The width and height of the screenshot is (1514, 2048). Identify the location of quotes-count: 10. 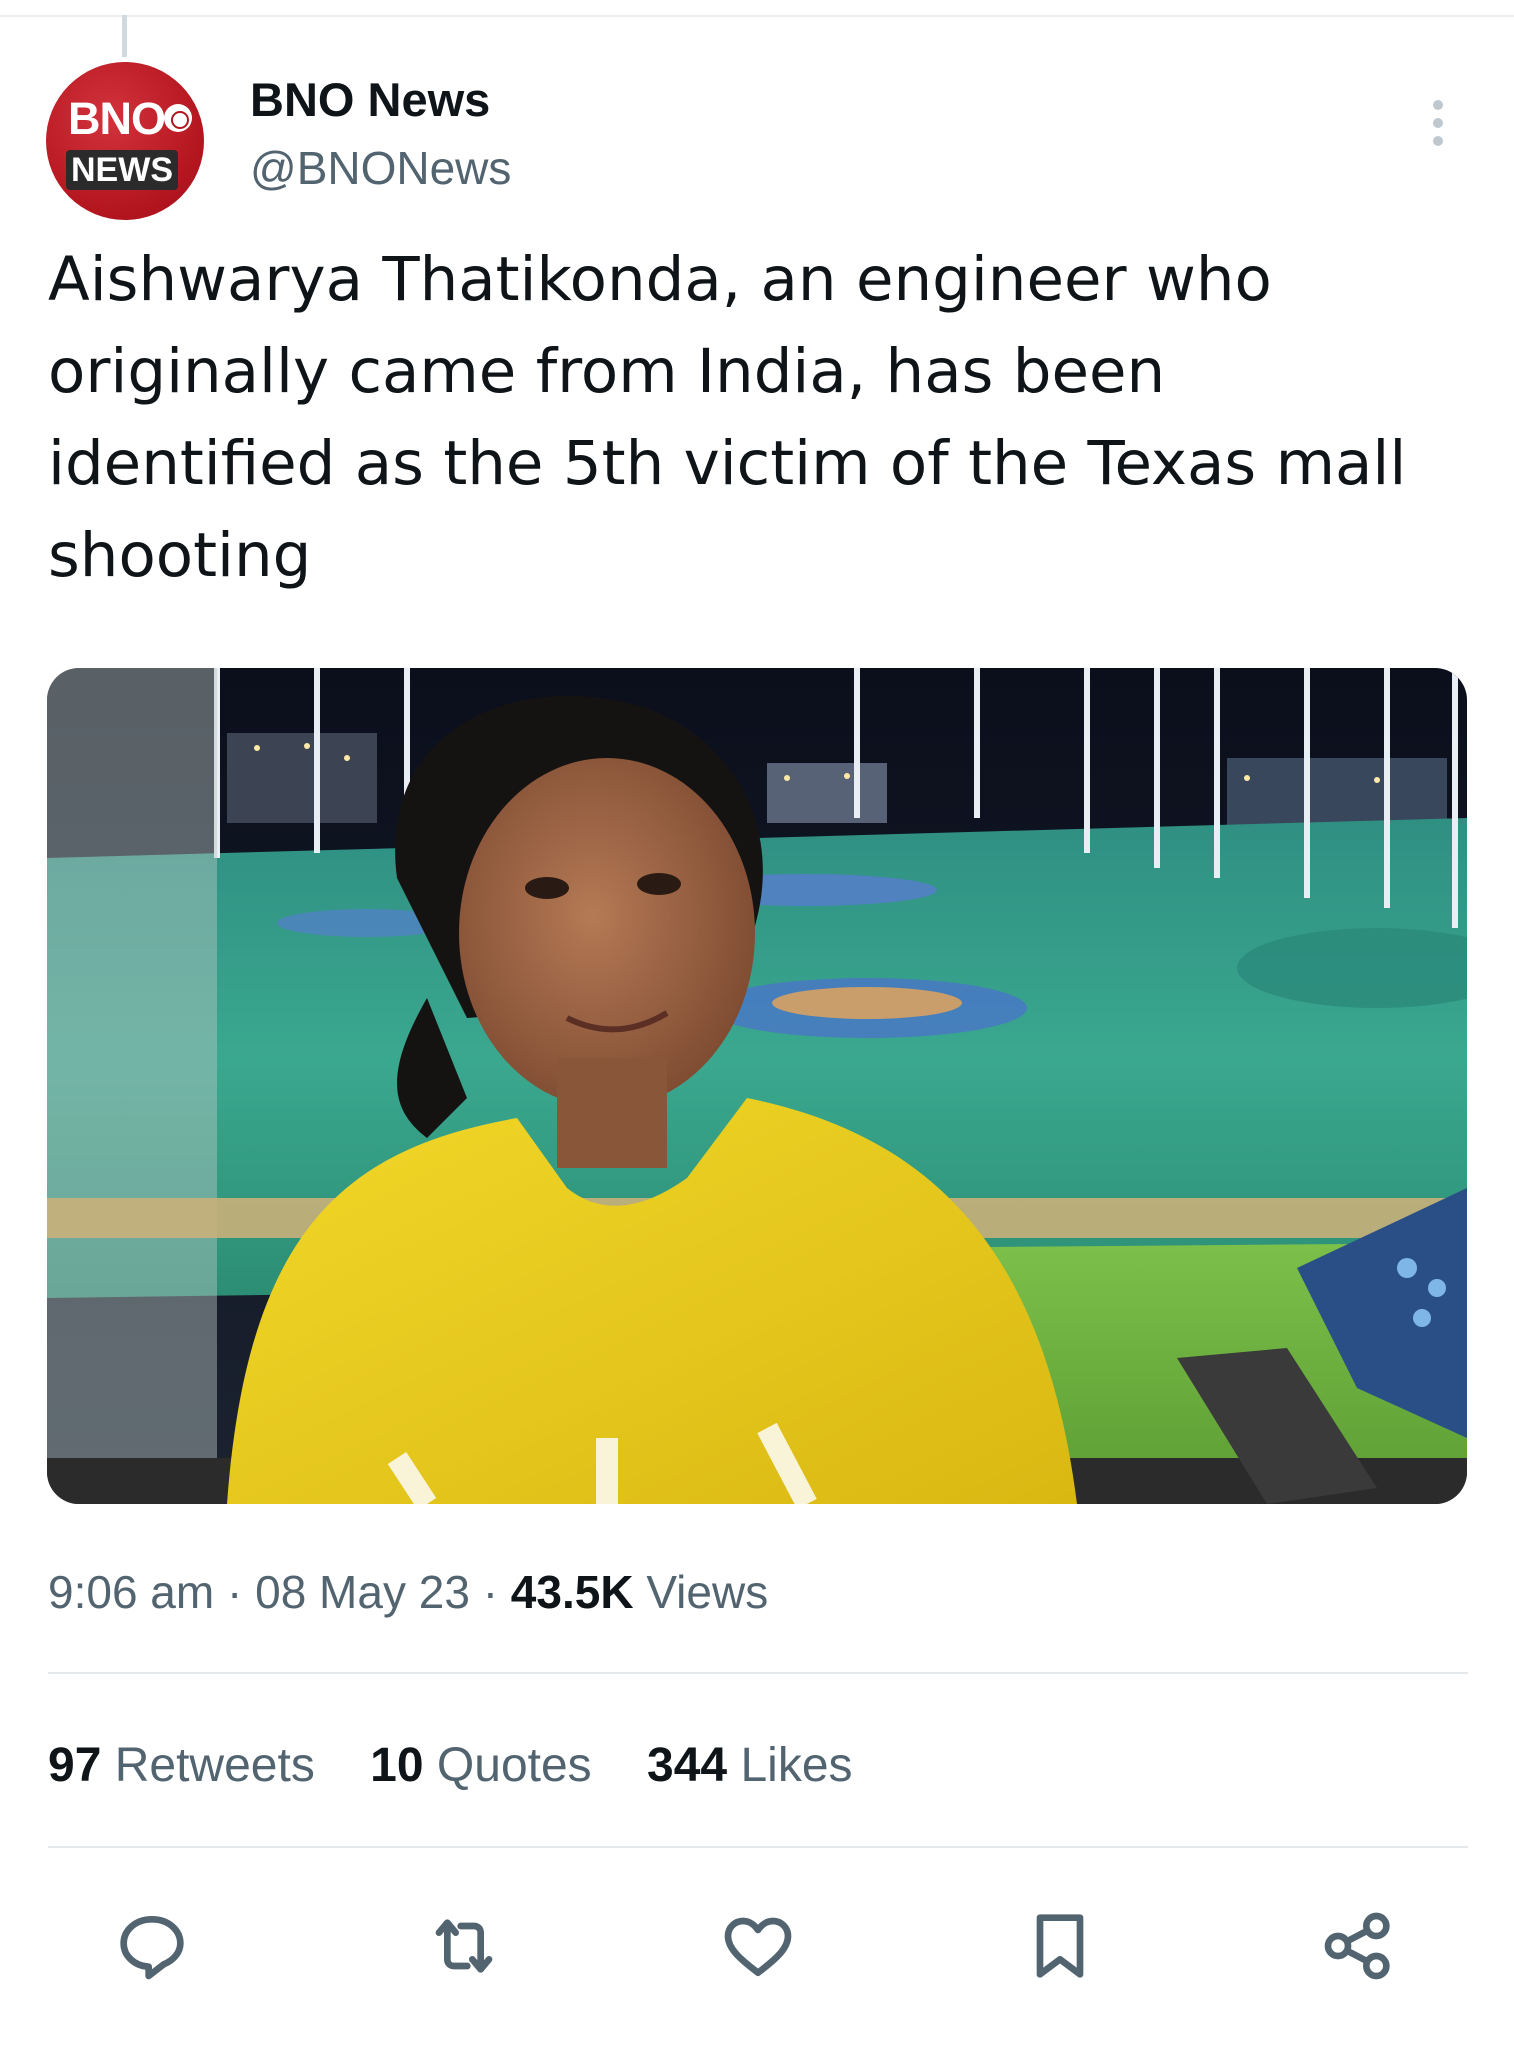
(397, 1765).